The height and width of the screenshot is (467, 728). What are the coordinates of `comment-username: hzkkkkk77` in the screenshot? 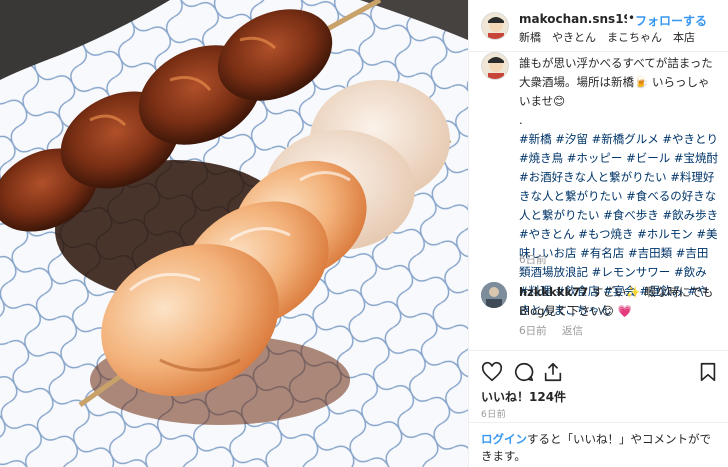 It's located at (553, 292).